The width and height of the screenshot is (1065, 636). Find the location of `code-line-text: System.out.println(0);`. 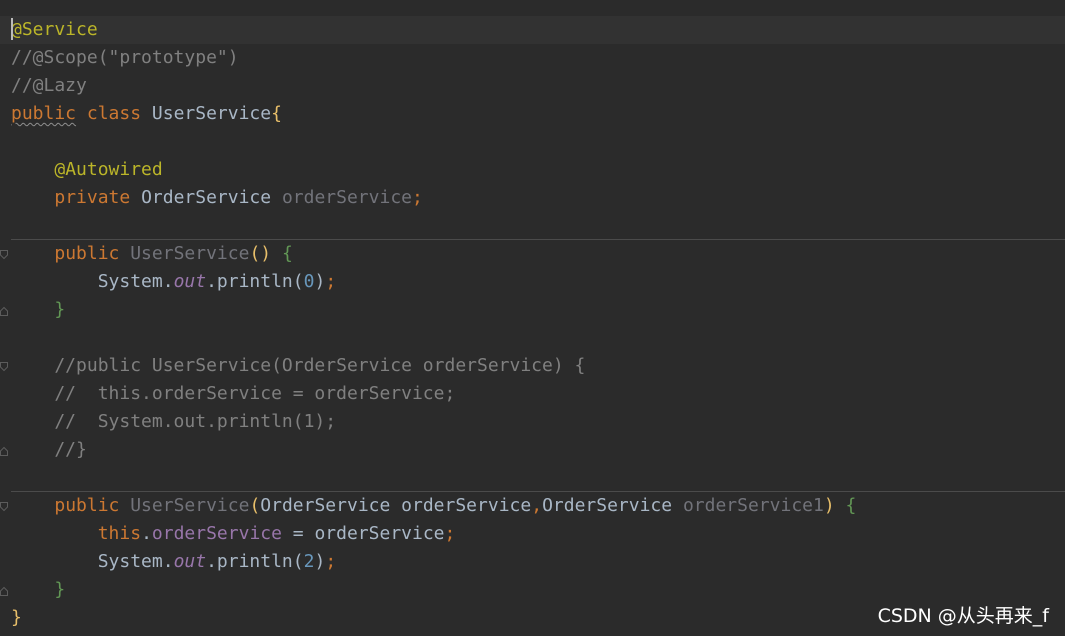

code-line-text: System.out.println(0); is located at coordinates (173, 282).